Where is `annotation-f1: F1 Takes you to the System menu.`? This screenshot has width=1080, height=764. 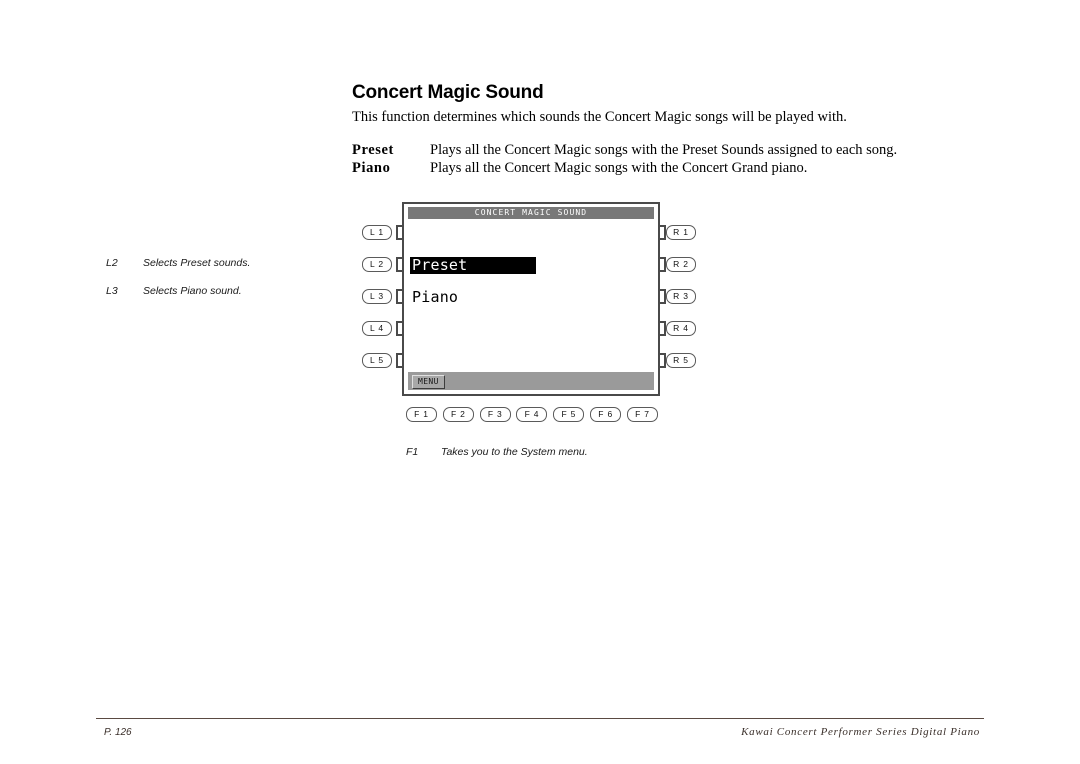 annotation-f1: F1 Takes you to the System menu. is located at coordinates (497, 452).